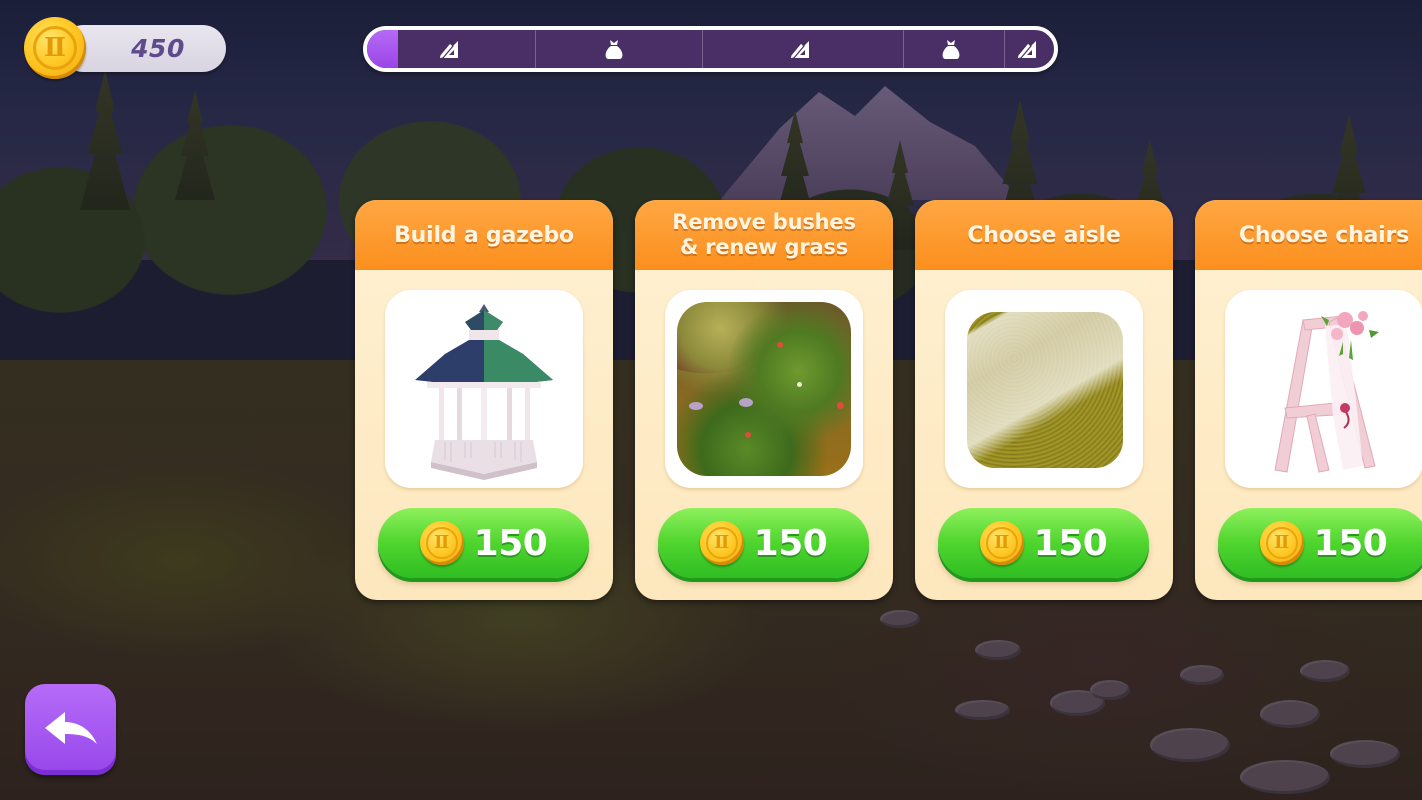  I want to click on progress-fill, so click(382, 49).